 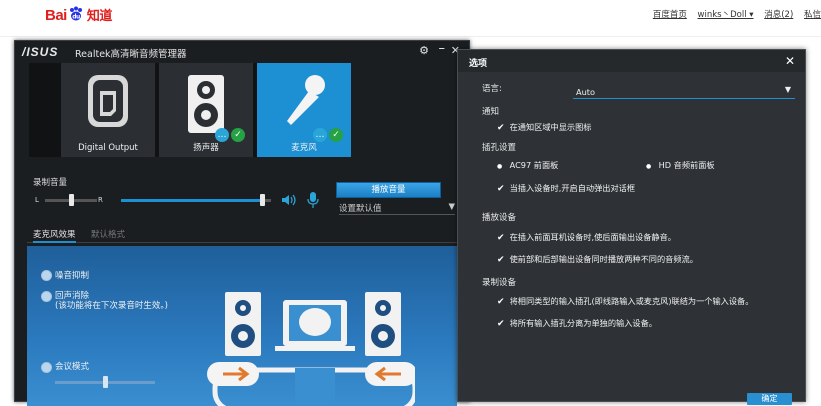 I want to click on baidu-logo-text: Bai, so click(x=56, y=15).